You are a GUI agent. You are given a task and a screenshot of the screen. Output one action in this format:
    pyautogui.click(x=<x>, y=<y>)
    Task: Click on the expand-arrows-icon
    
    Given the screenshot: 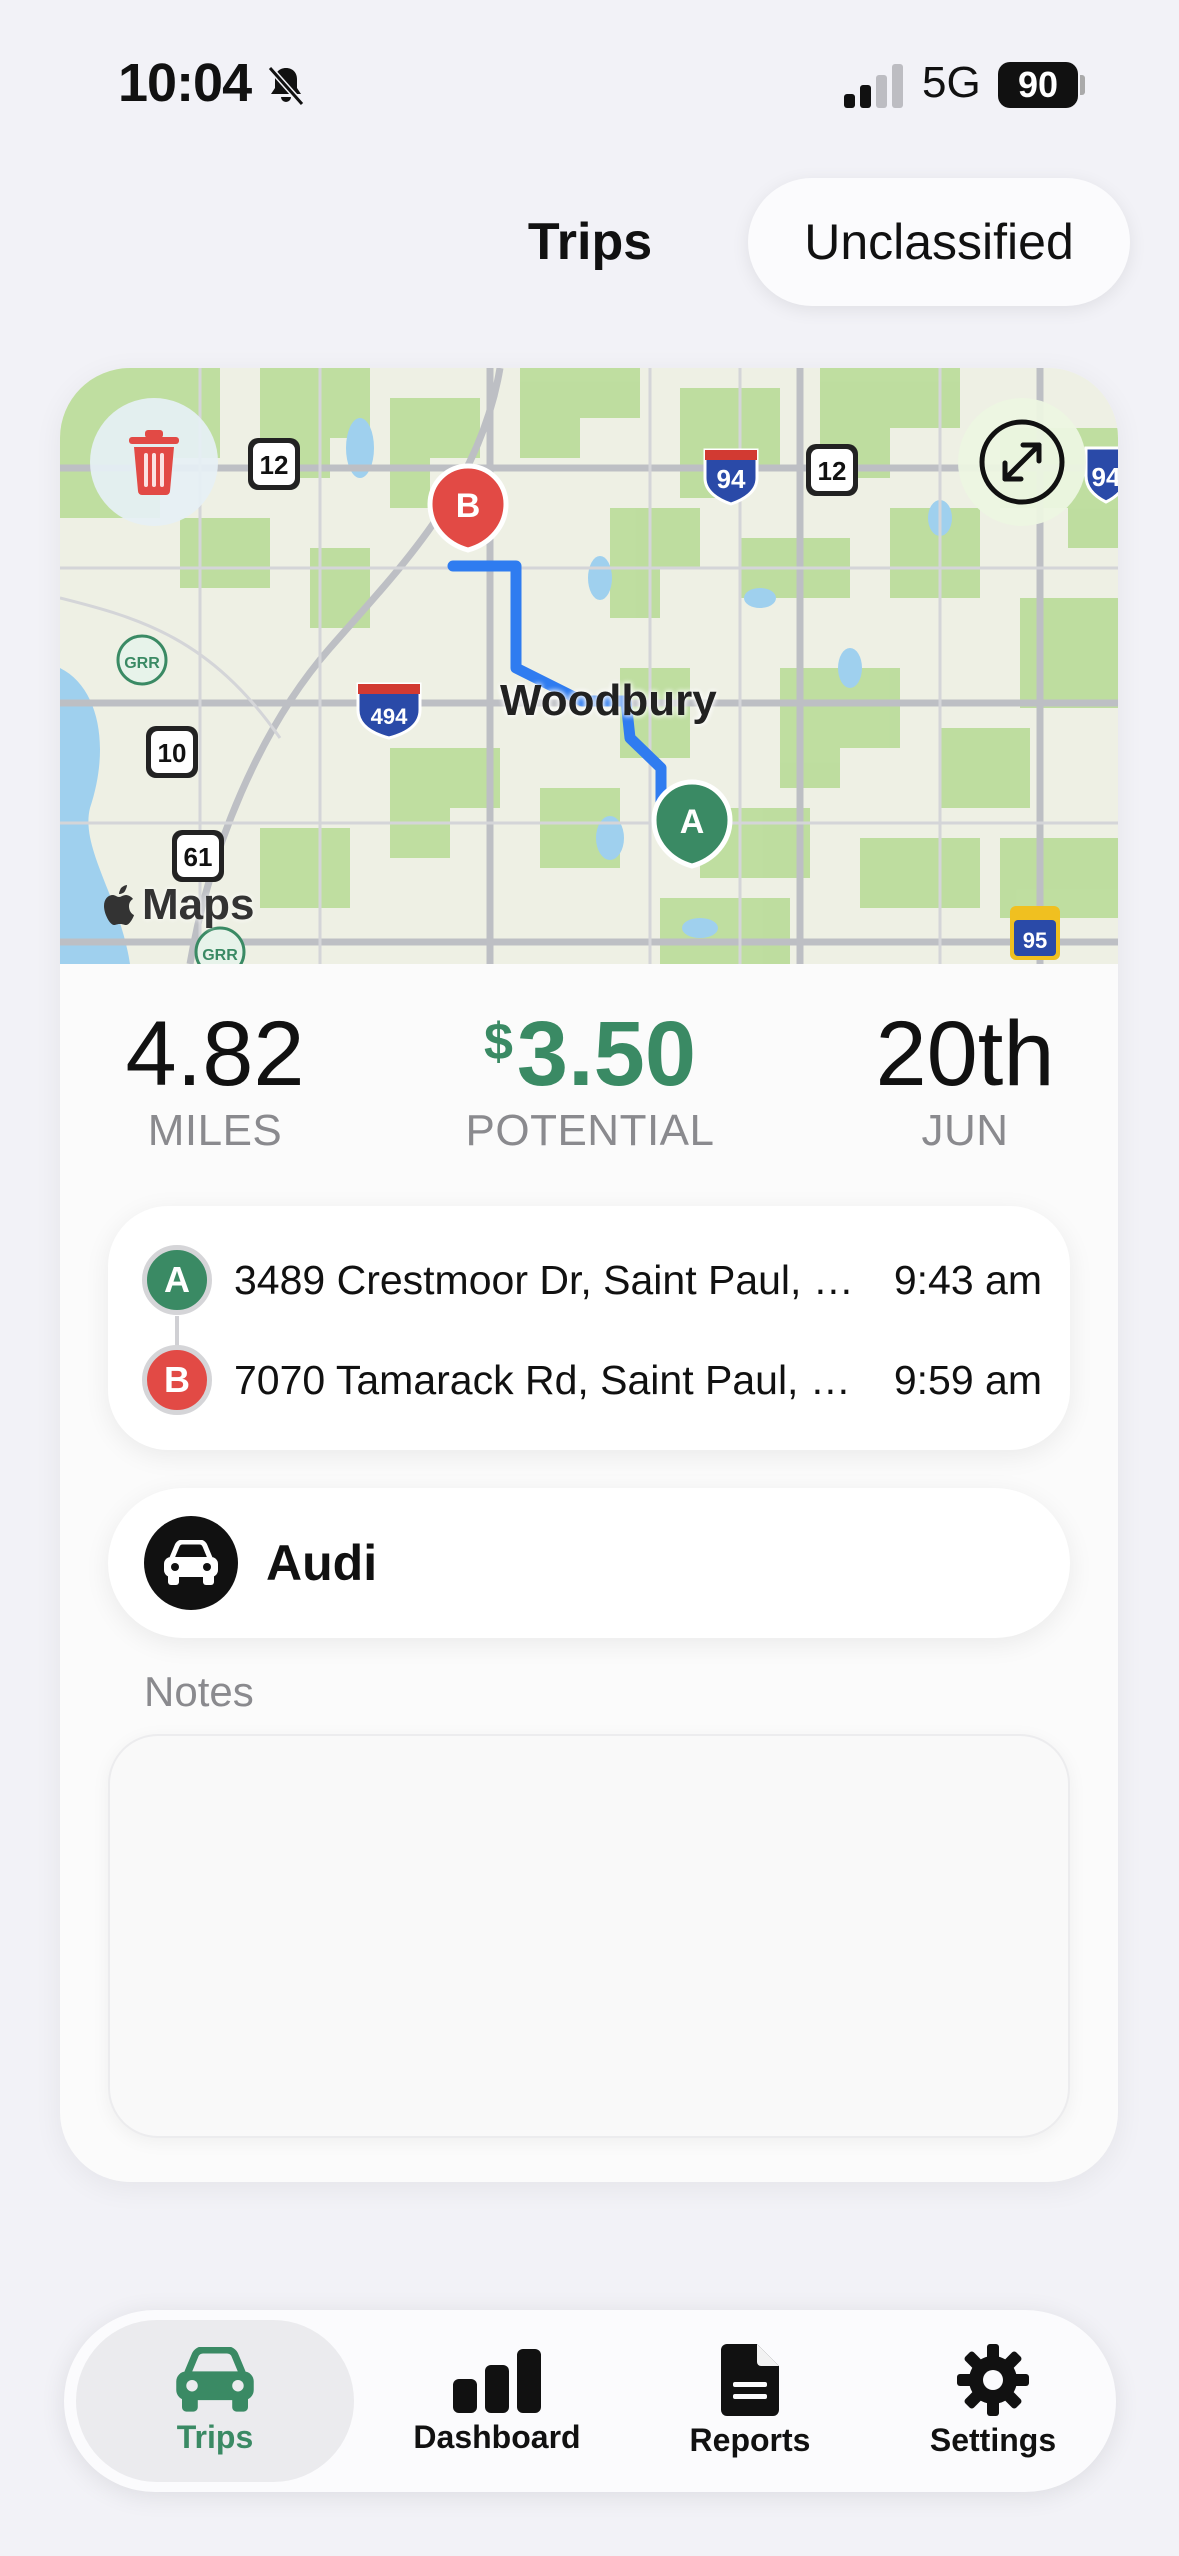 What is the action you would take?
    pyautogui.click(x=1022, y=462)
    